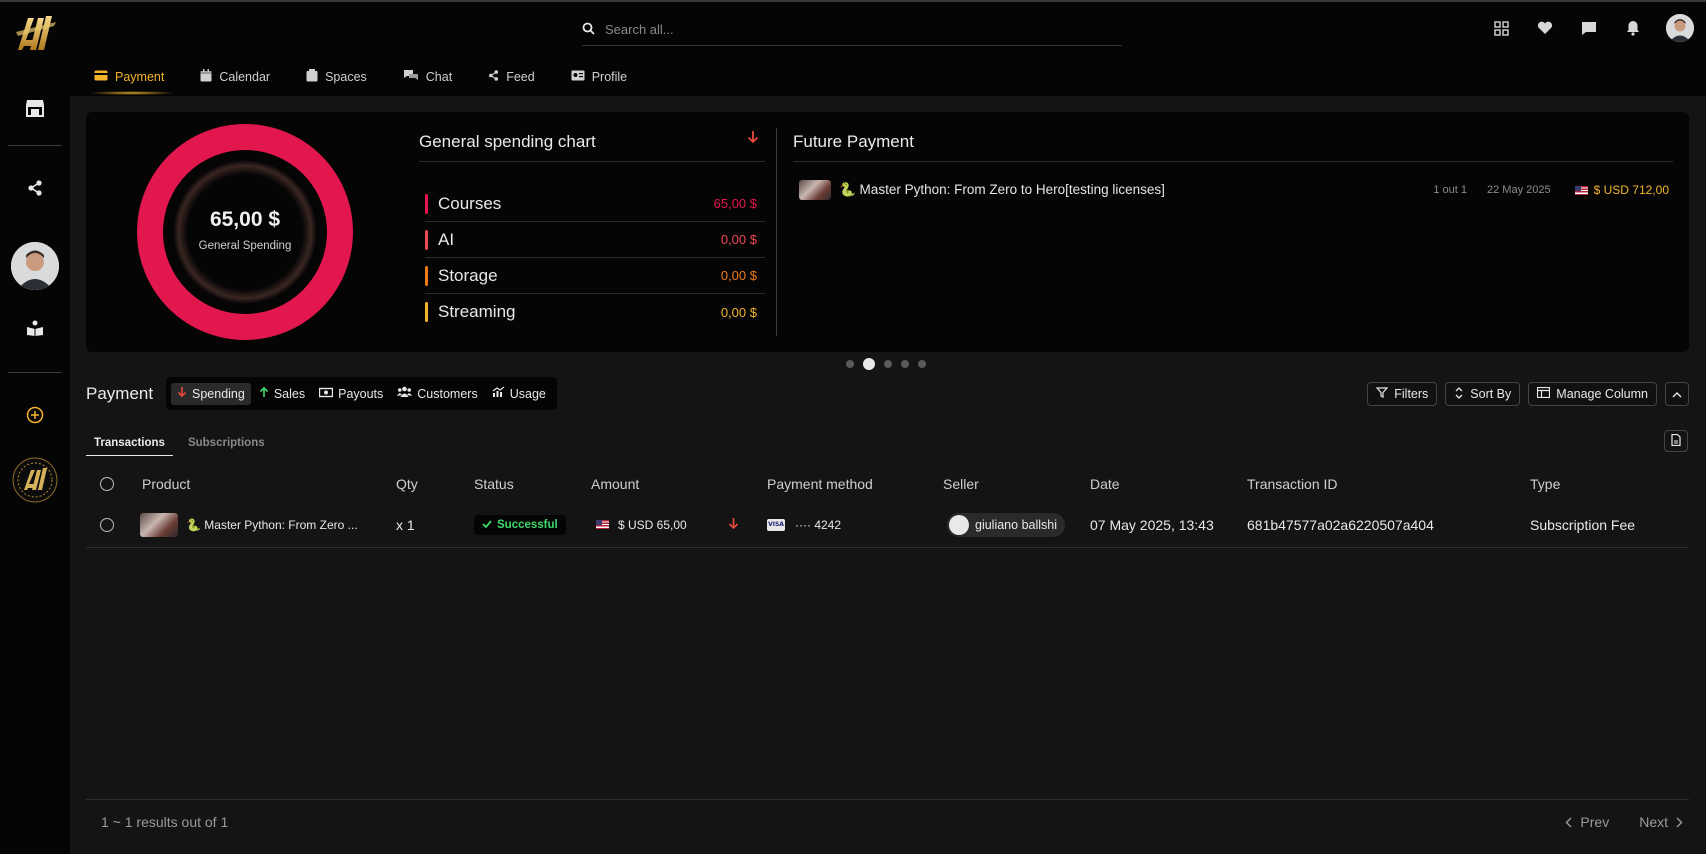 The image size is (1706, 854). I want to click on tab-label: Profile, so click(609, 77).